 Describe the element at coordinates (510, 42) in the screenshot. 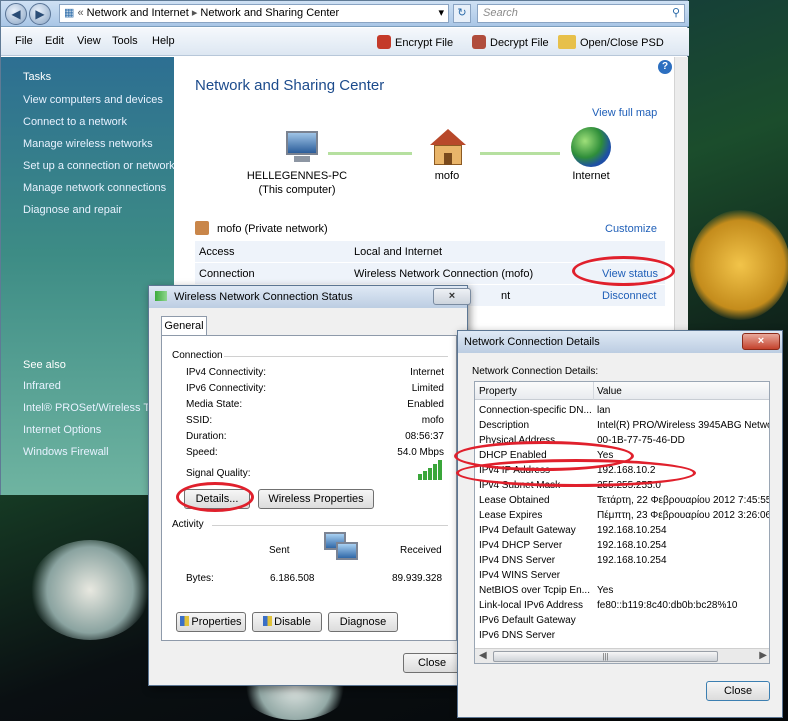

I see `decrypt-file-button: Decrypt File` at that location.